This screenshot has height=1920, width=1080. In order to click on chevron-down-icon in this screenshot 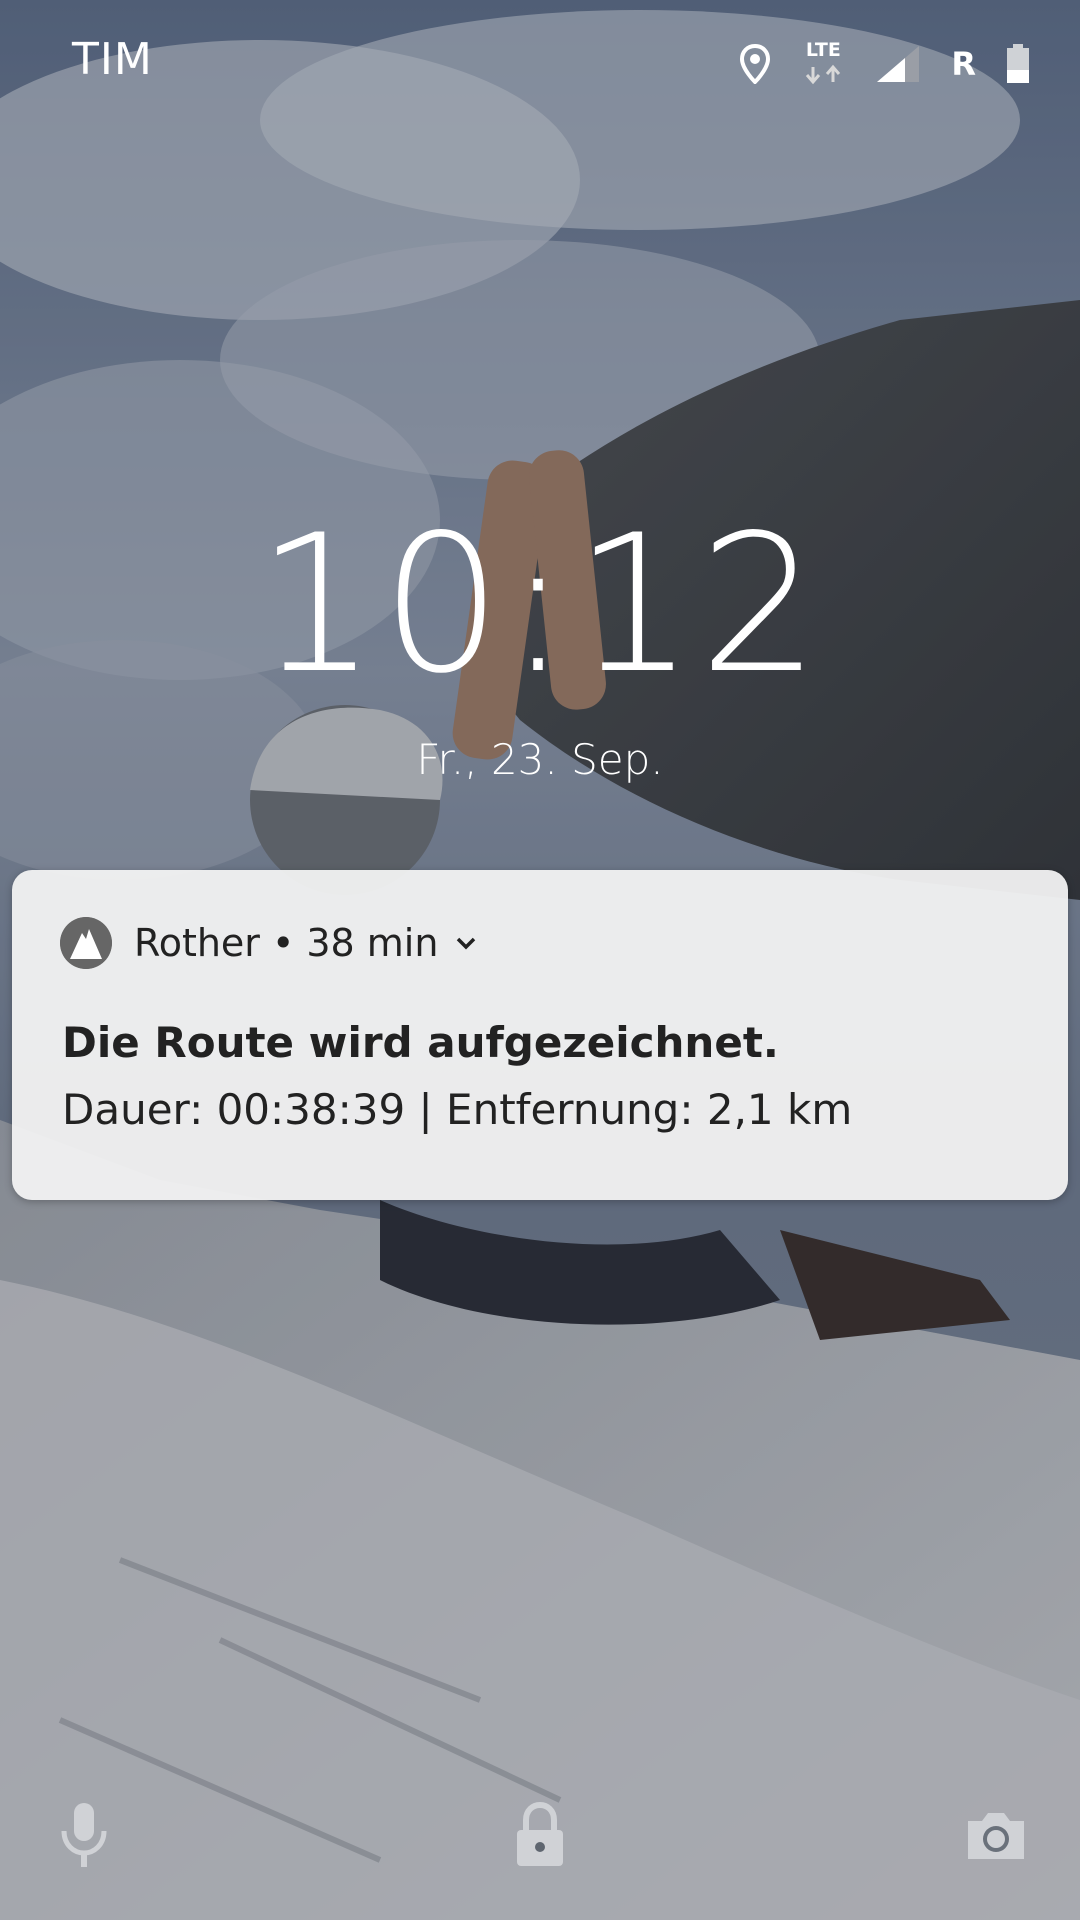, I will do `click(466, 943)`.